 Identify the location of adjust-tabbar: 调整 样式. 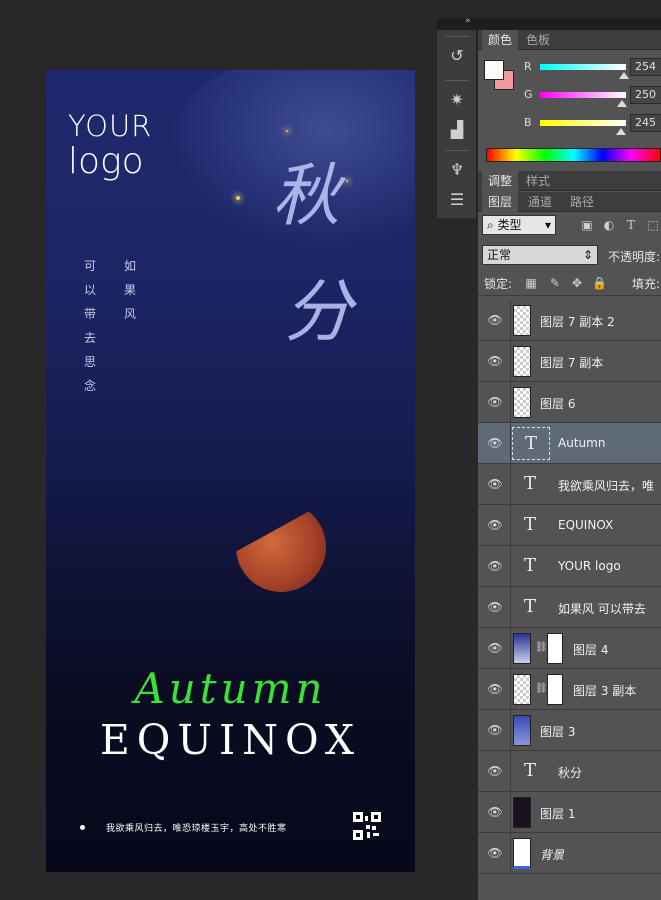
(569, 181).